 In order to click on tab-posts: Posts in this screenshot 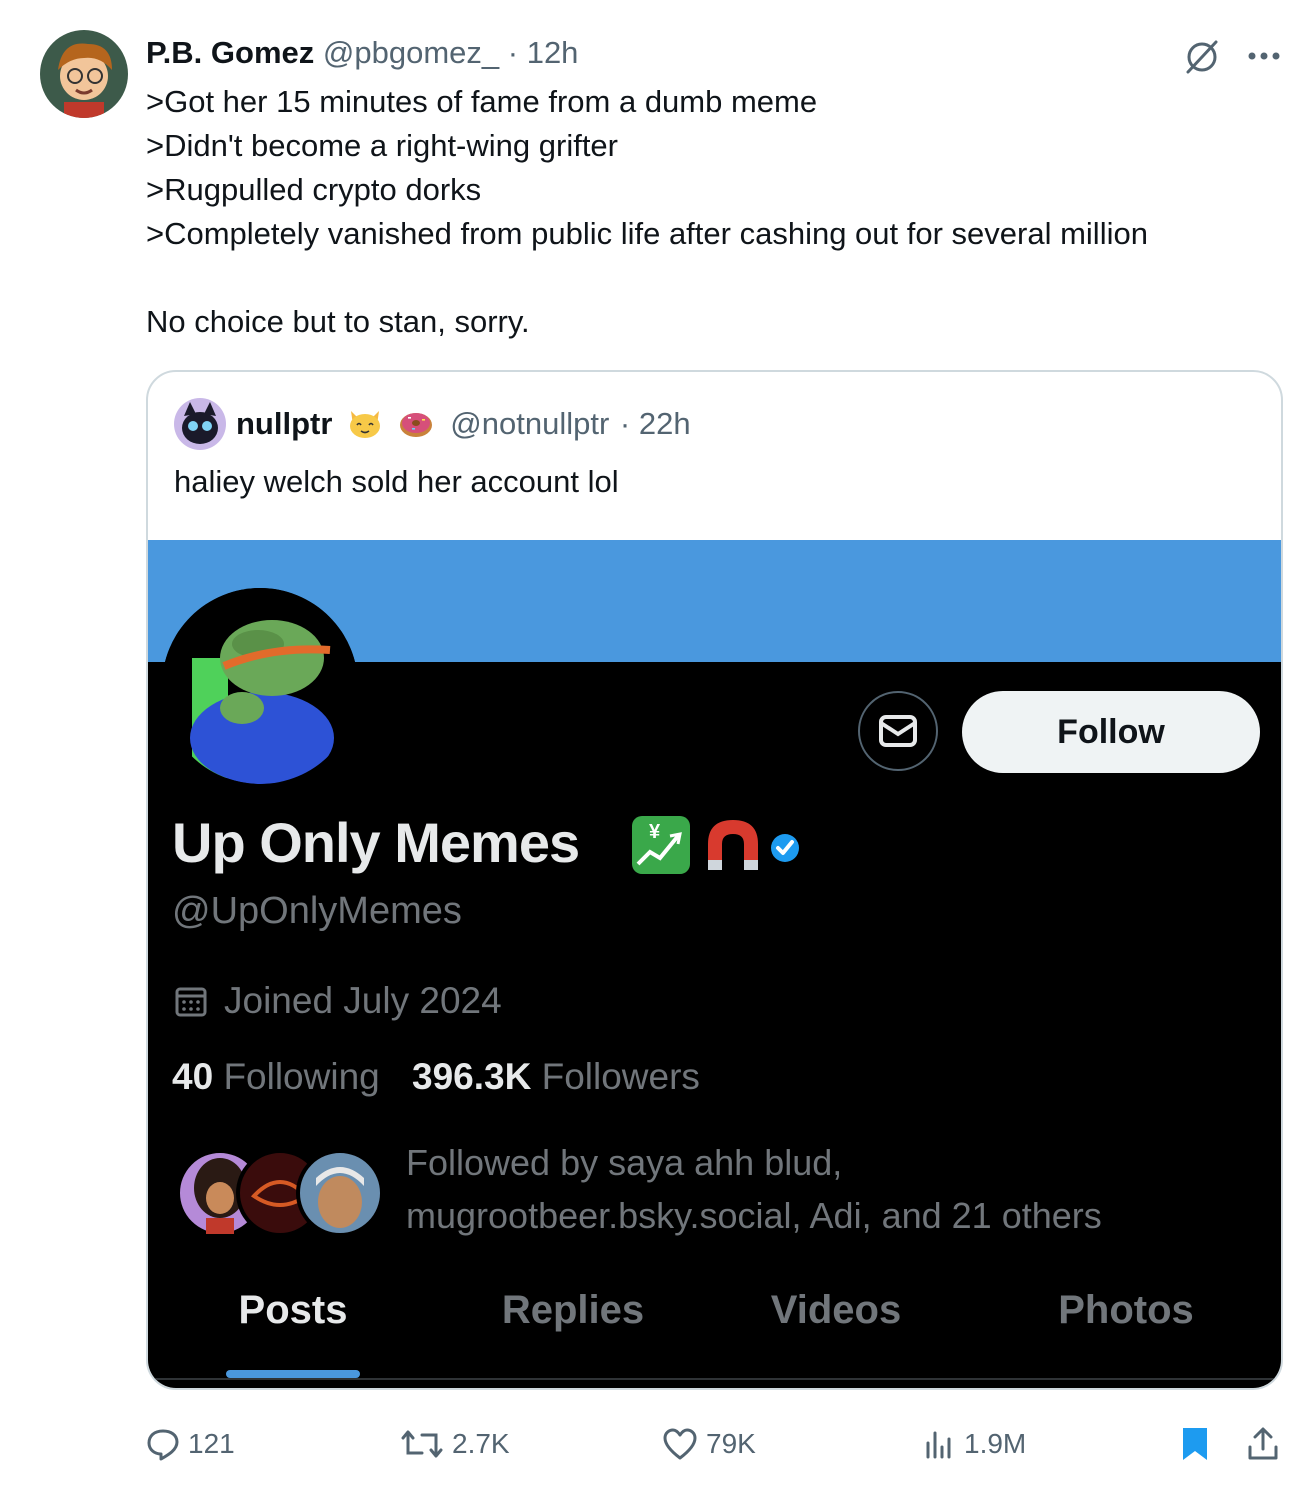, I will do `click(293, 1310)`.